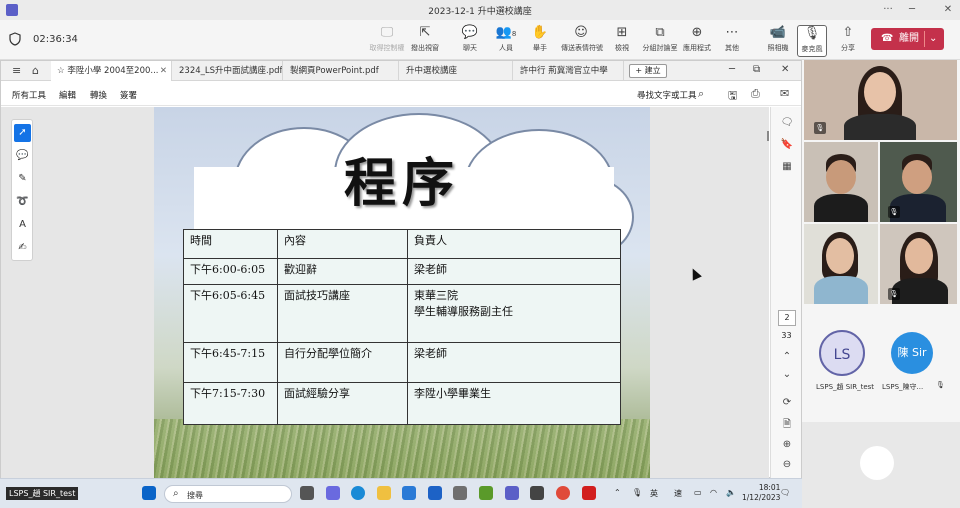 The image size is (960, 508). What do you see at coordinates (342, 244) in the screenshot?
I see `header-content: 內容` at bounding box center [342, 244].